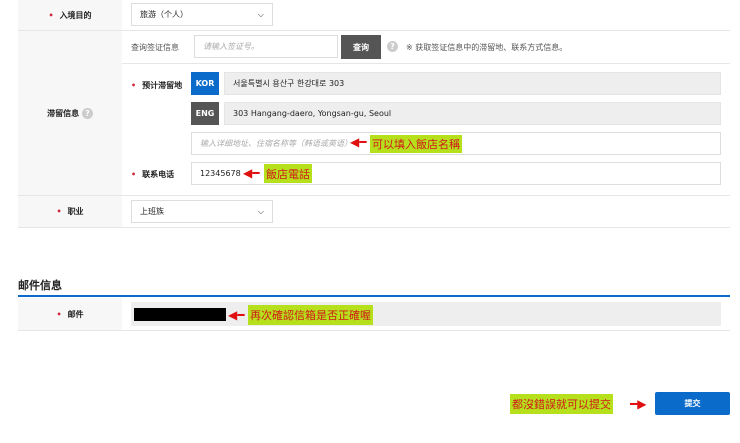 This screenshot has width=740, height=443. I want to click on field-value: 12345678, so click(220, 173).